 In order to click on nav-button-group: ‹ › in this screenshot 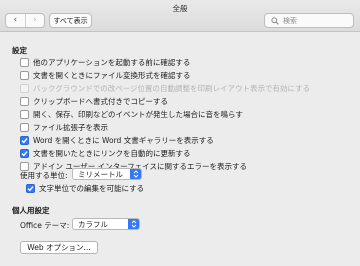, I will do `click(25, 20)`.